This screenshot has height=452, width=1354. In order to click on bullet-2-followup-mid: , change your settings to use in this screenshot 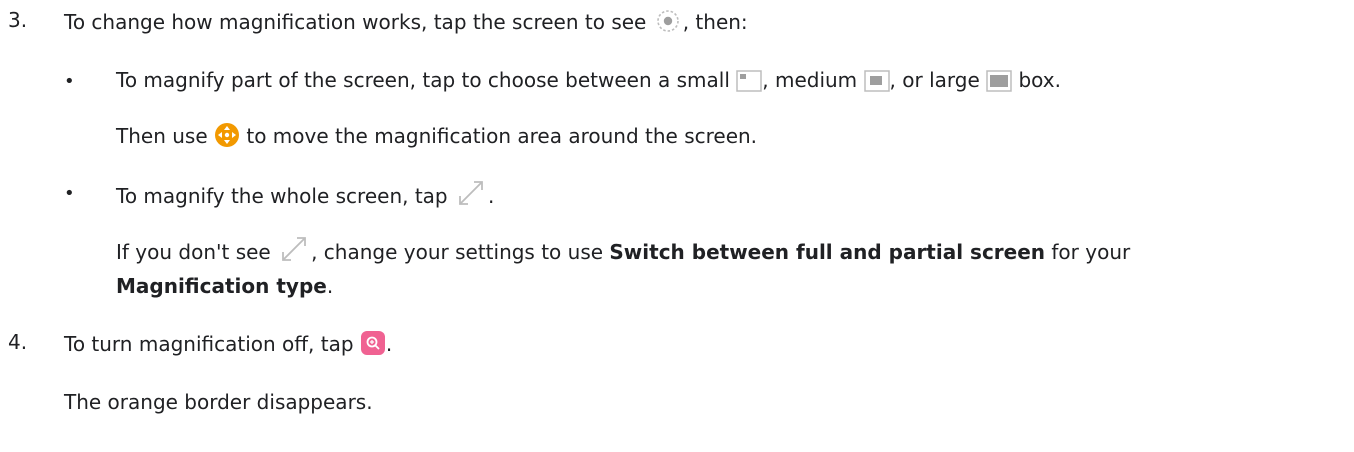, I will do `click(460, 252)`.